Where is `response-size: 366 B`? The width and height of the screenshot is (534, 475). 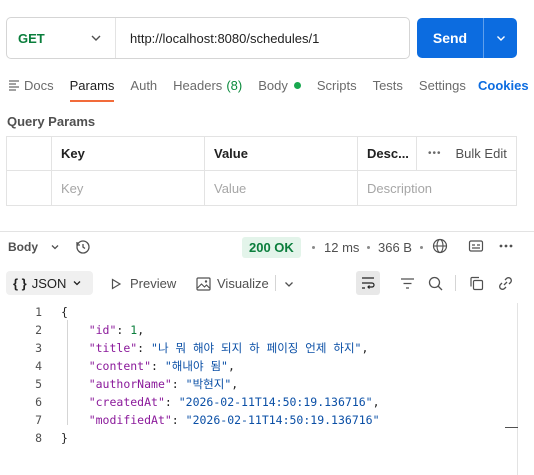
response-size: 366 B is located at coordinates (395, 247).